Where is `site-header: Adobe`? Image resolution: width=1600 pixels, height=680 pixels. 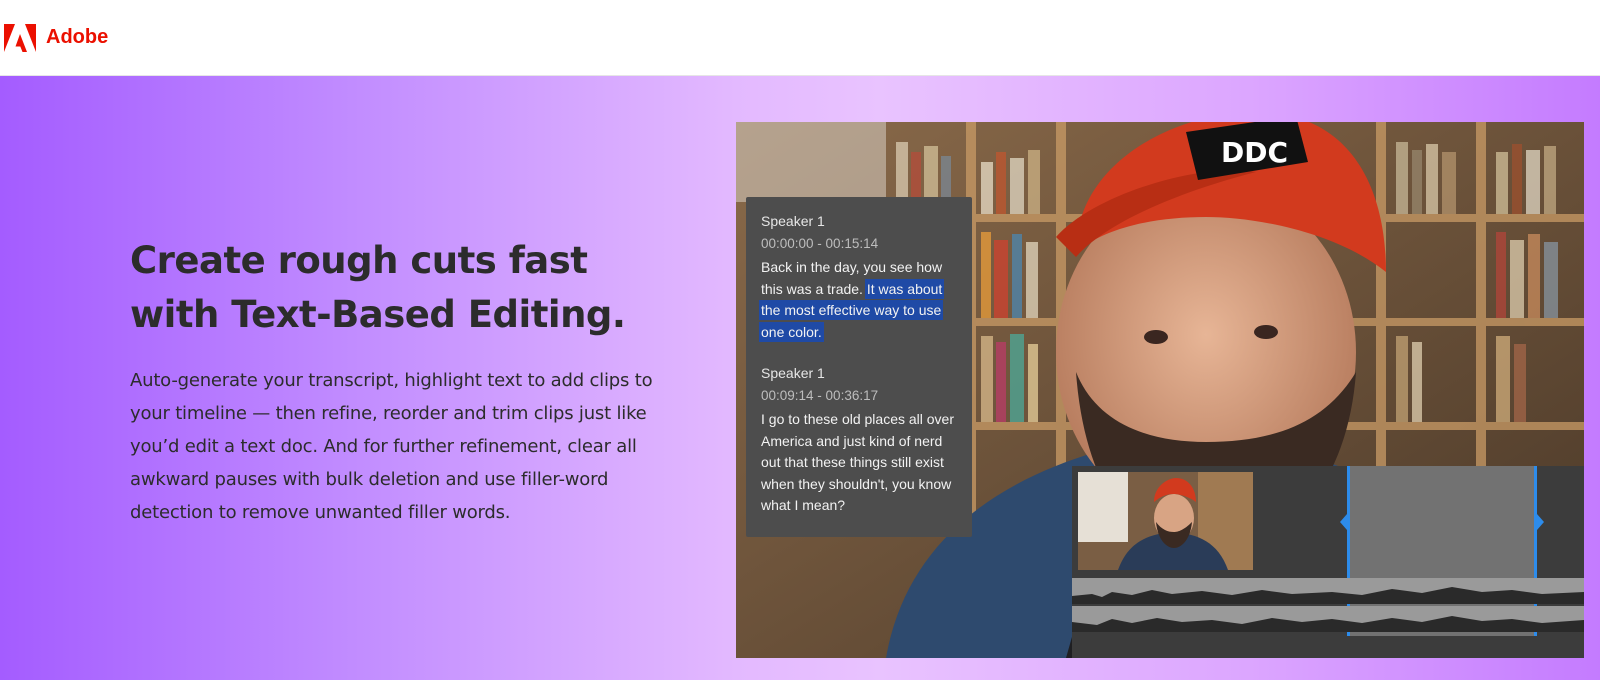 site-header: Adobe is located at coordinates (800, 38).